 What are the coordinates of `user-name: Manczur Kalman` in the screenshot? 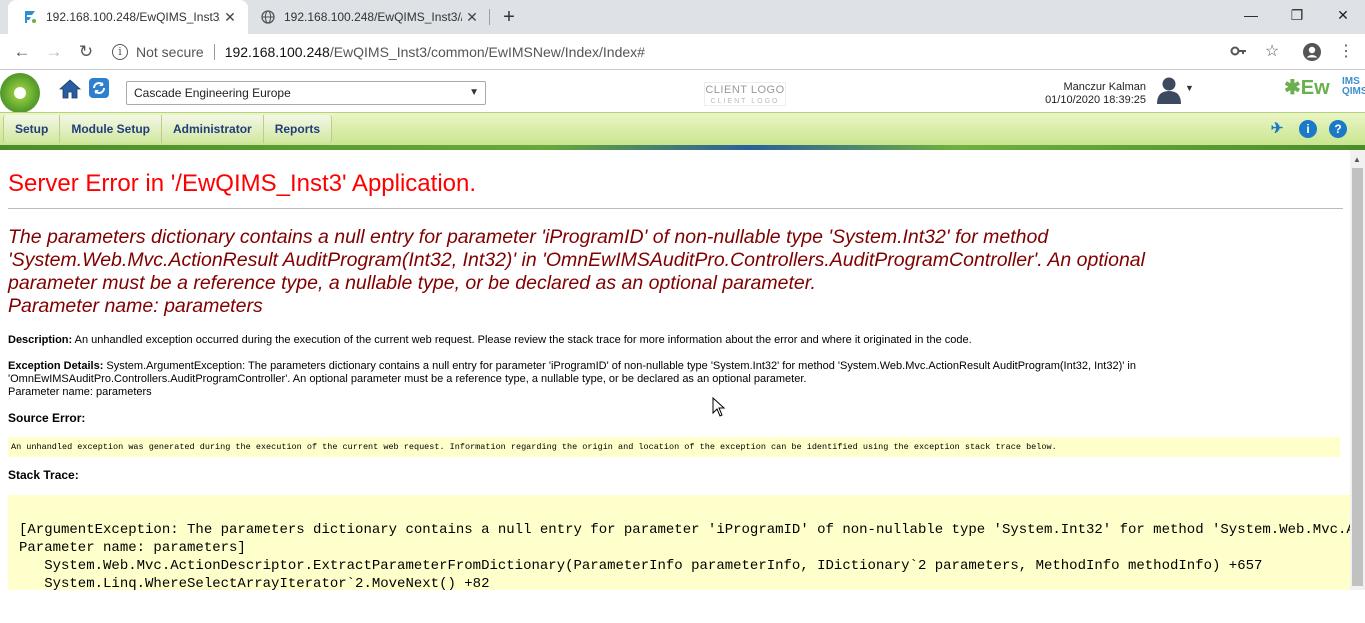 It's located at (1104, 87).